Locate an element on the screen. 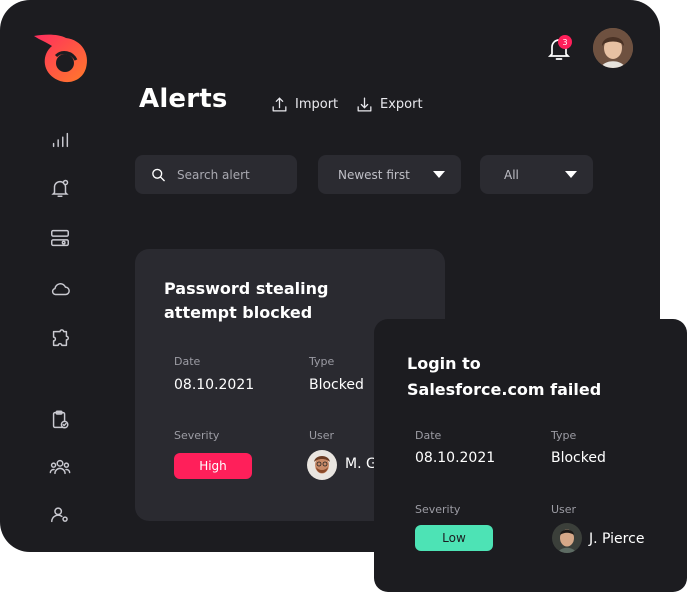  nav-user-settings is located at coordinates (60, 515).